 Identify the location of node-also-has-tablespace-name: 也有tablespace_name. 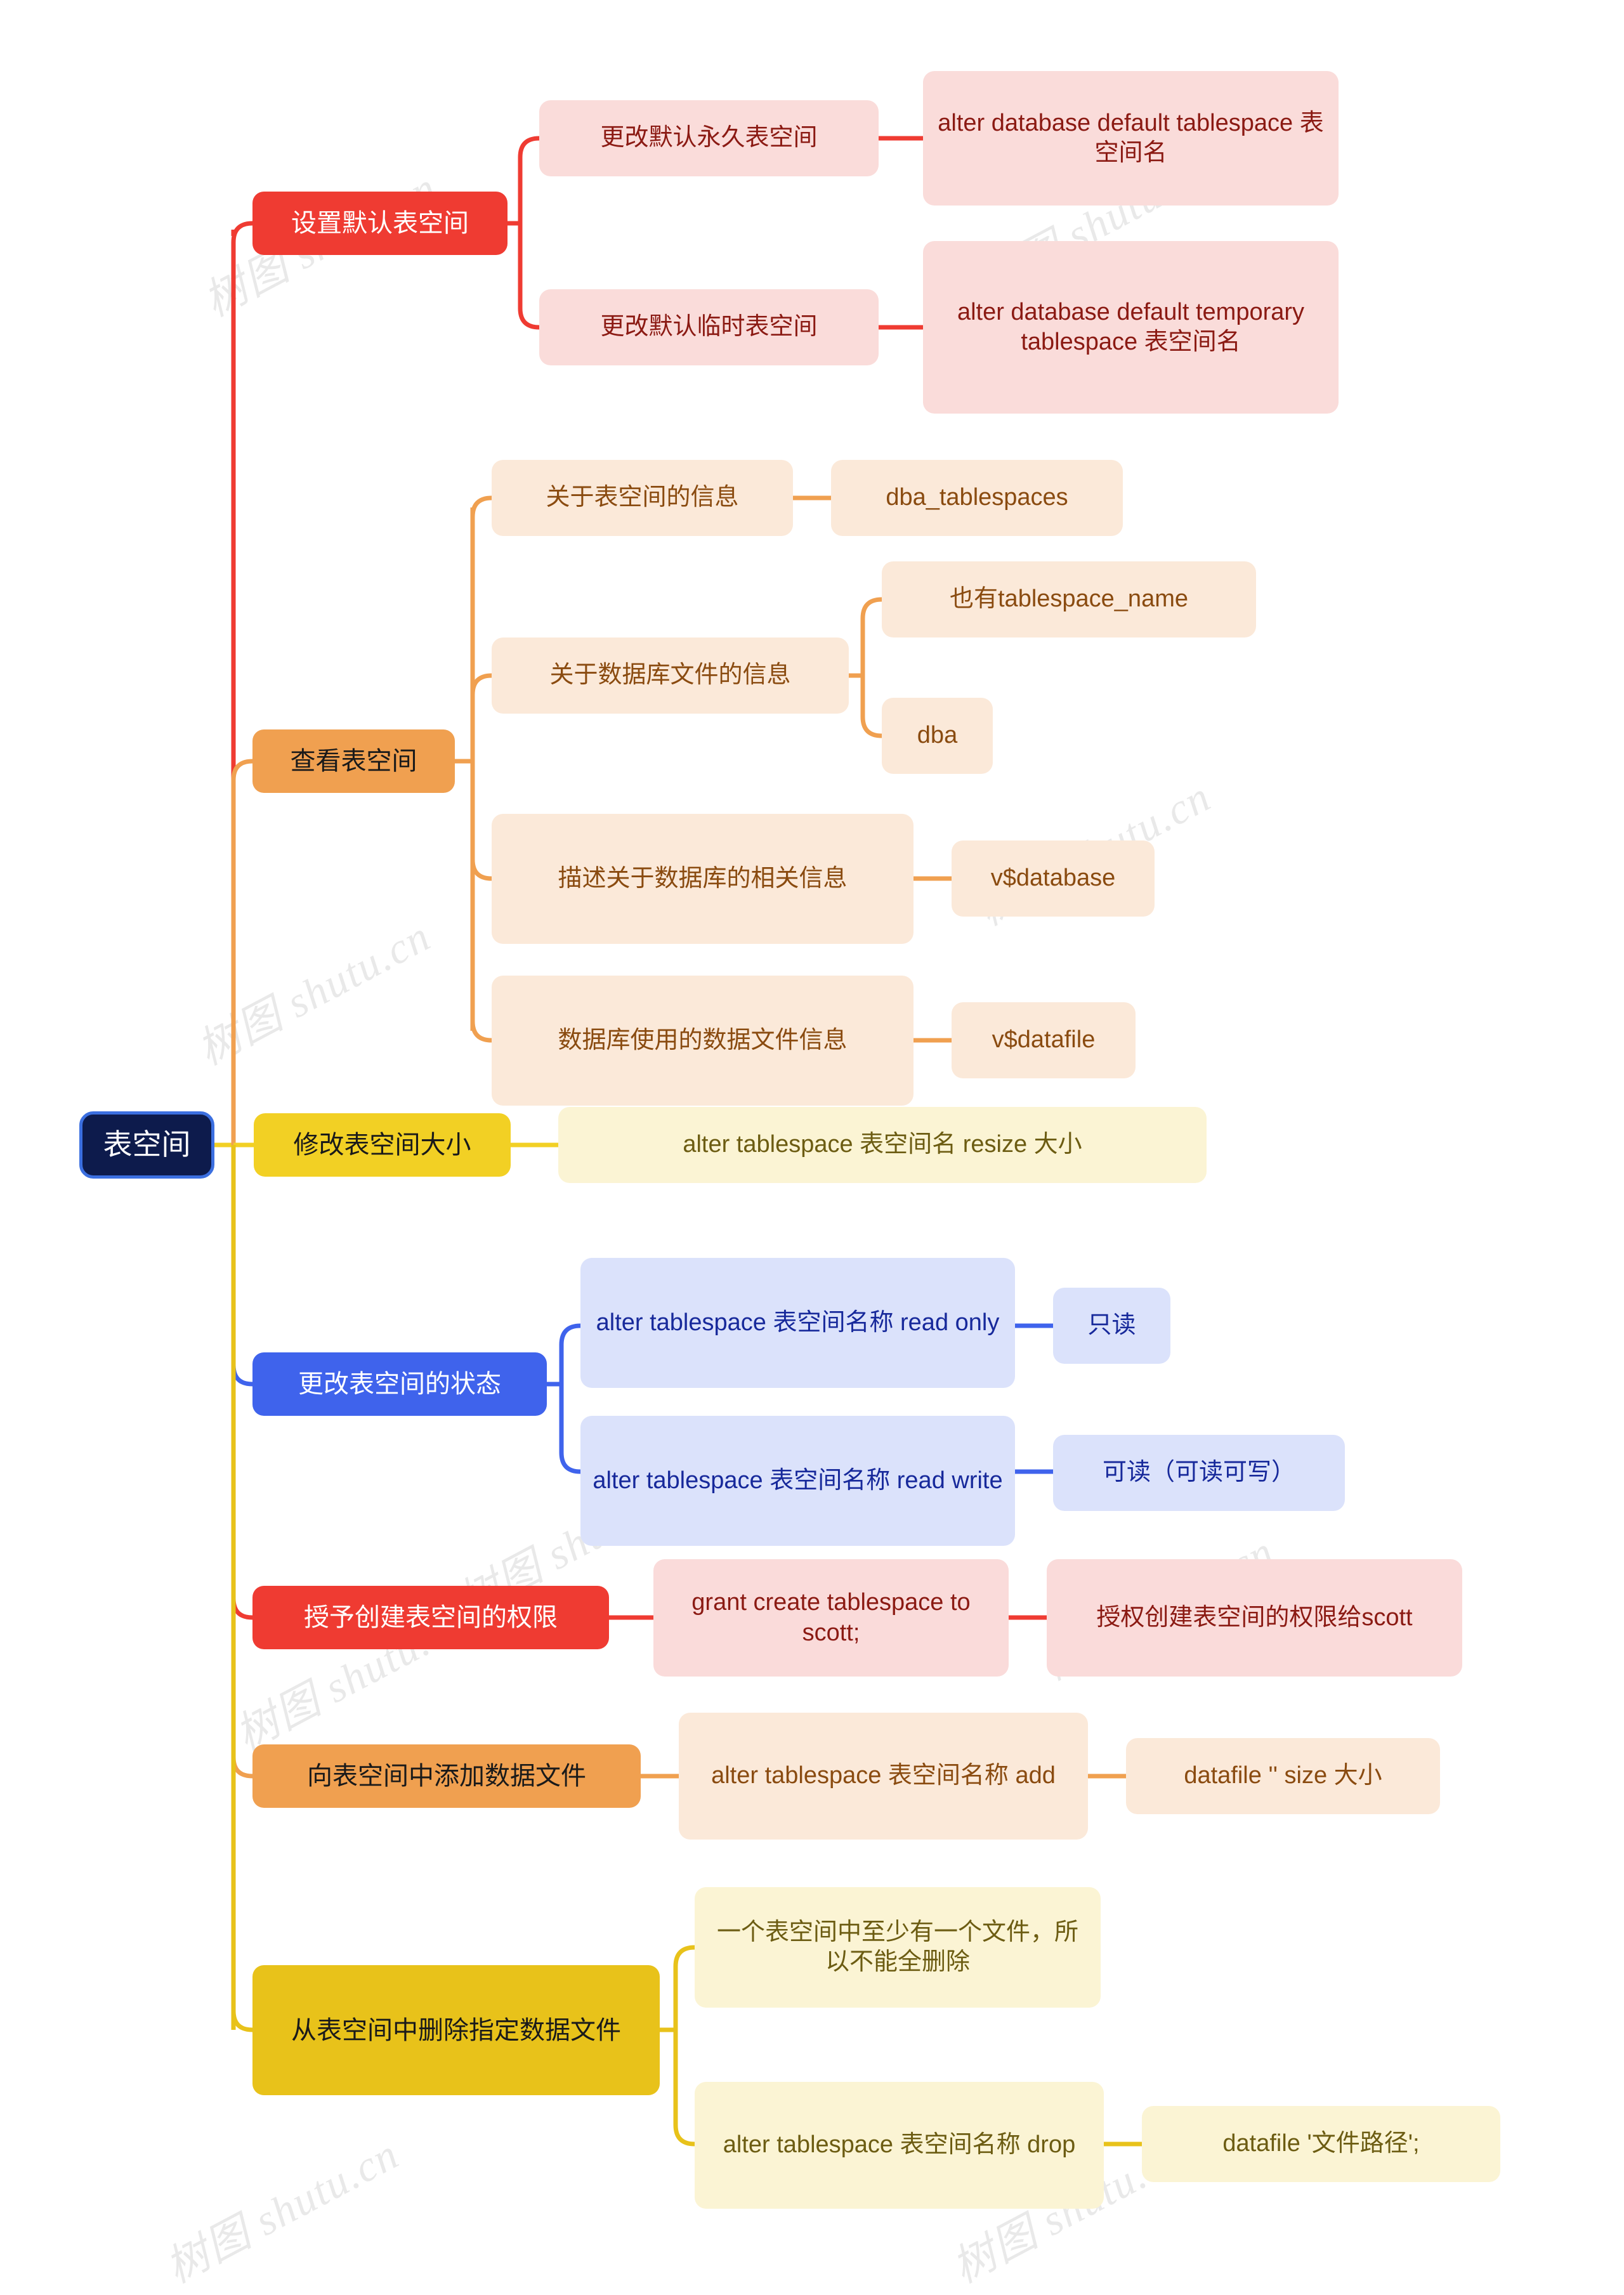
(1069, 599).